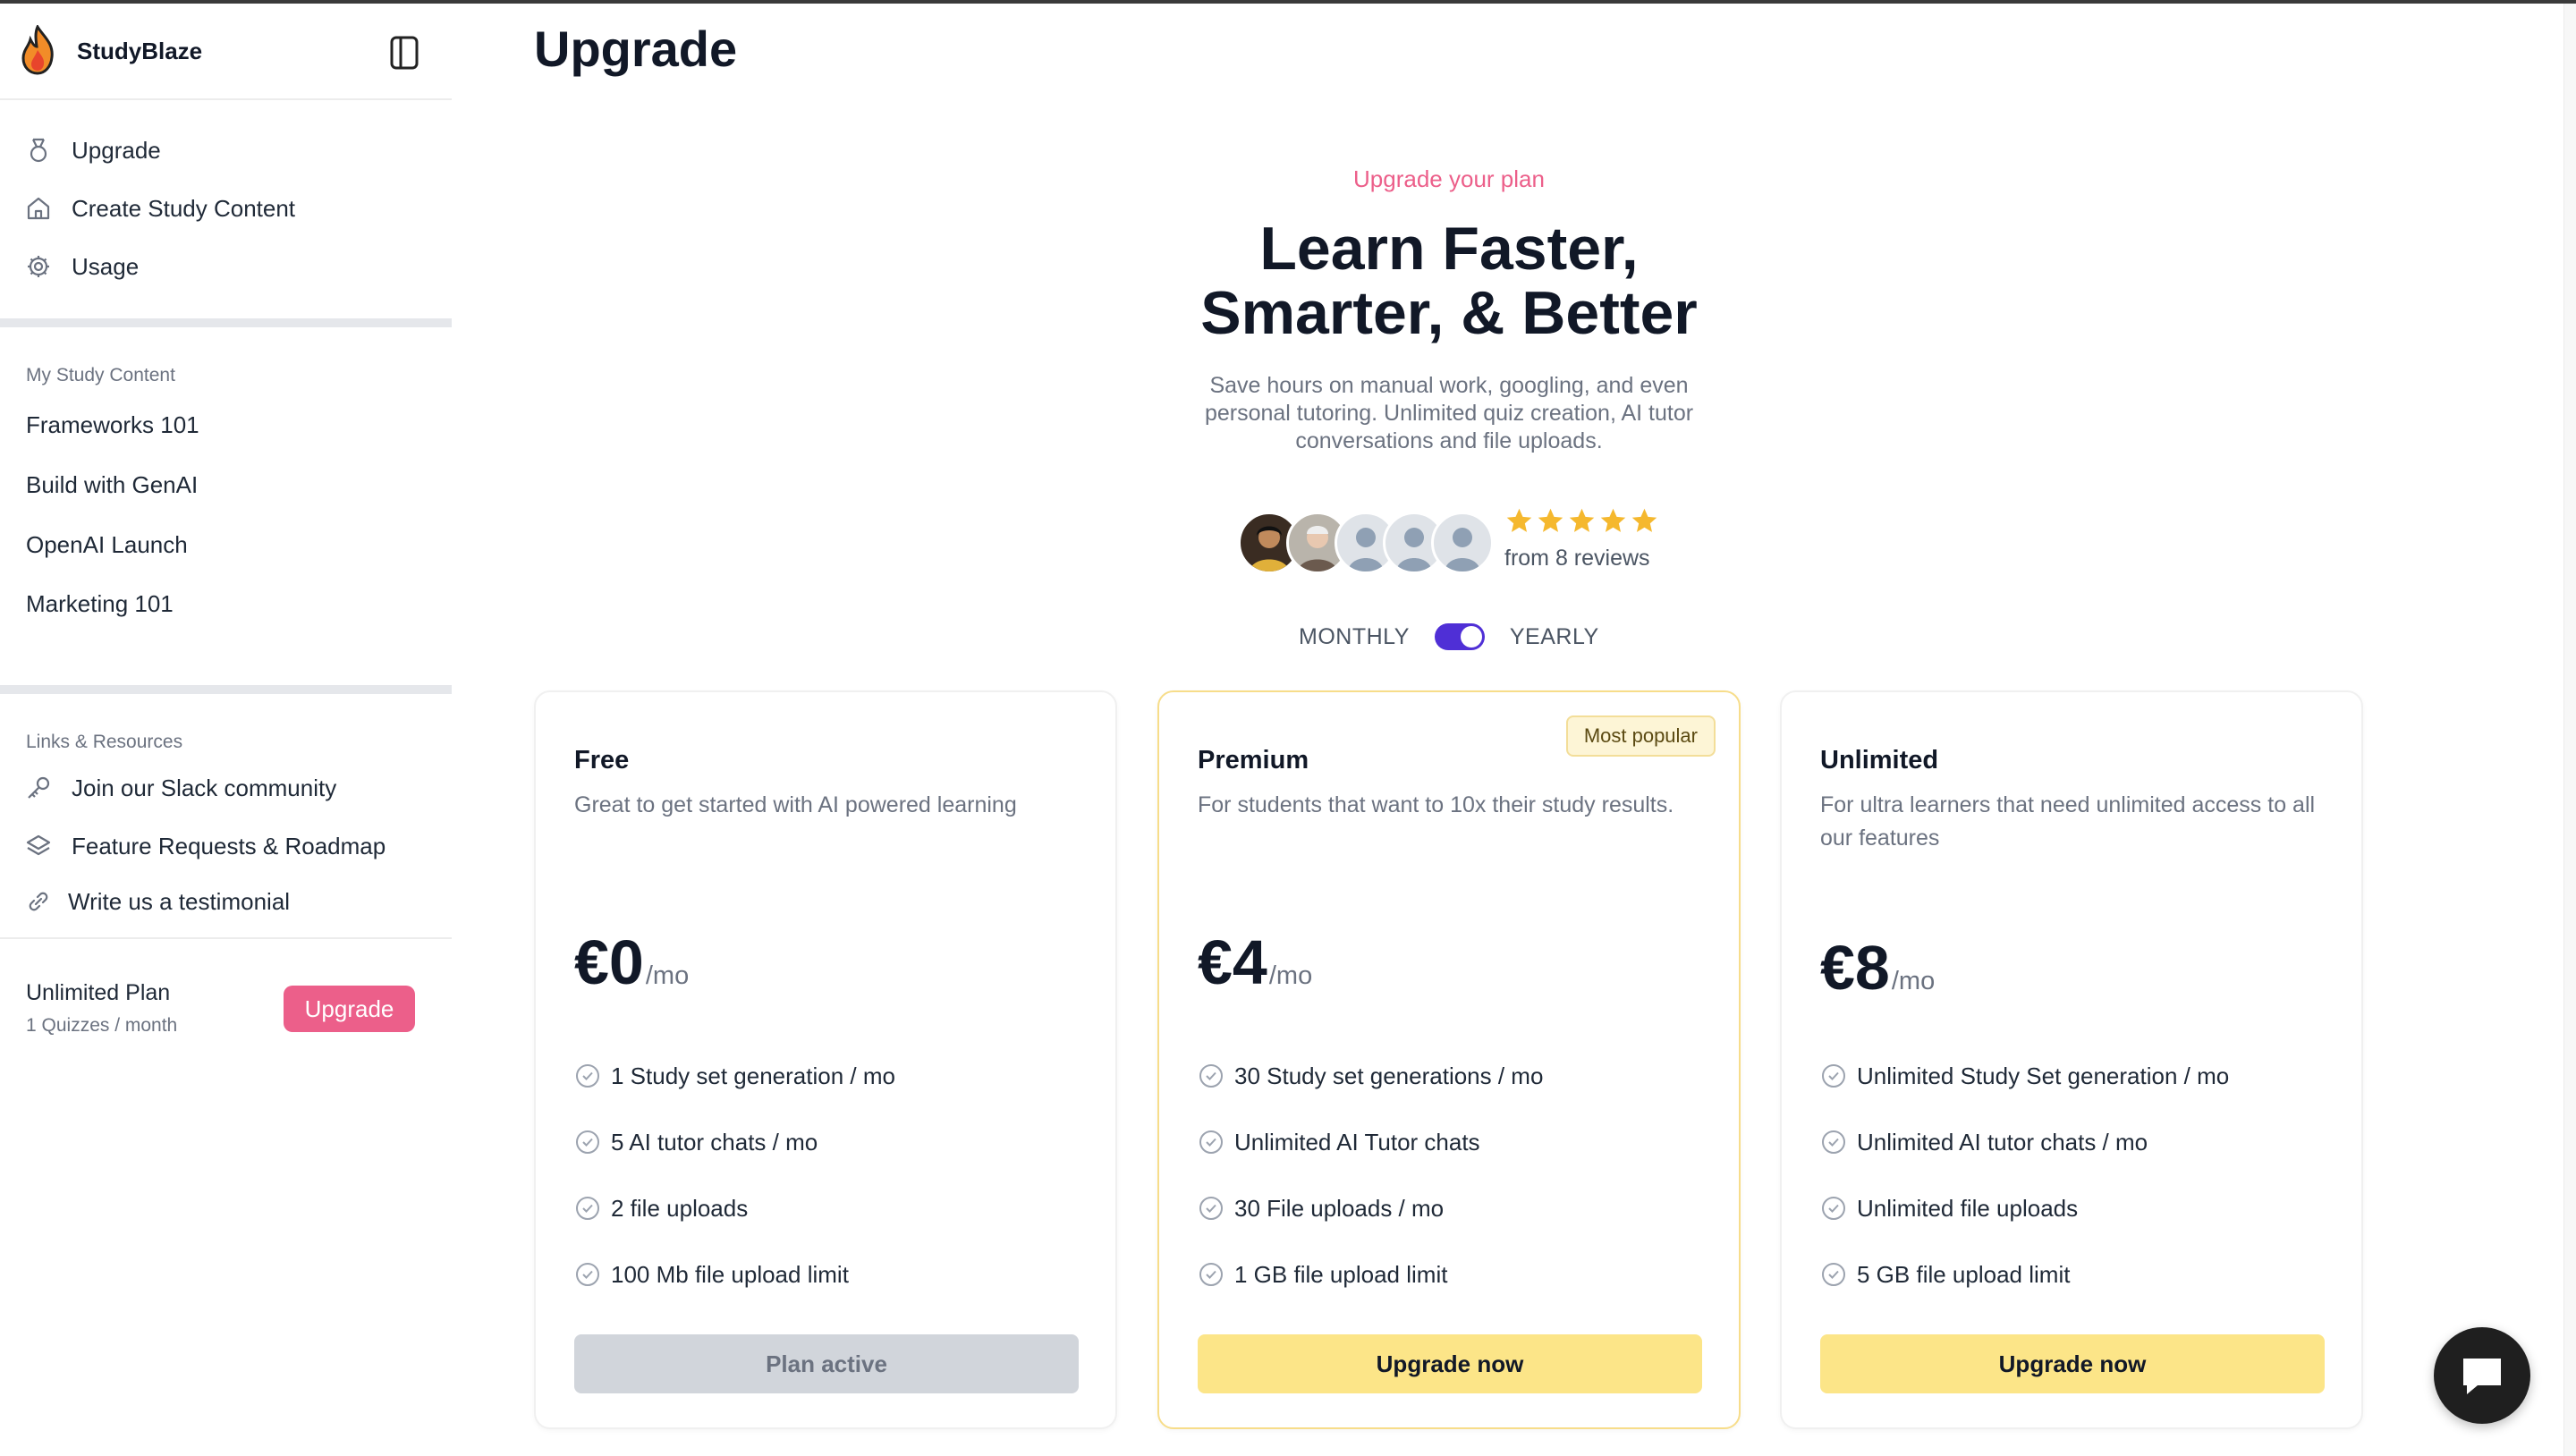 The image size is (2576, 1456). Describe the element at coordinates (107, 545) in the screenshot. I see `study-content-item: OpenAI Launch` at that location.